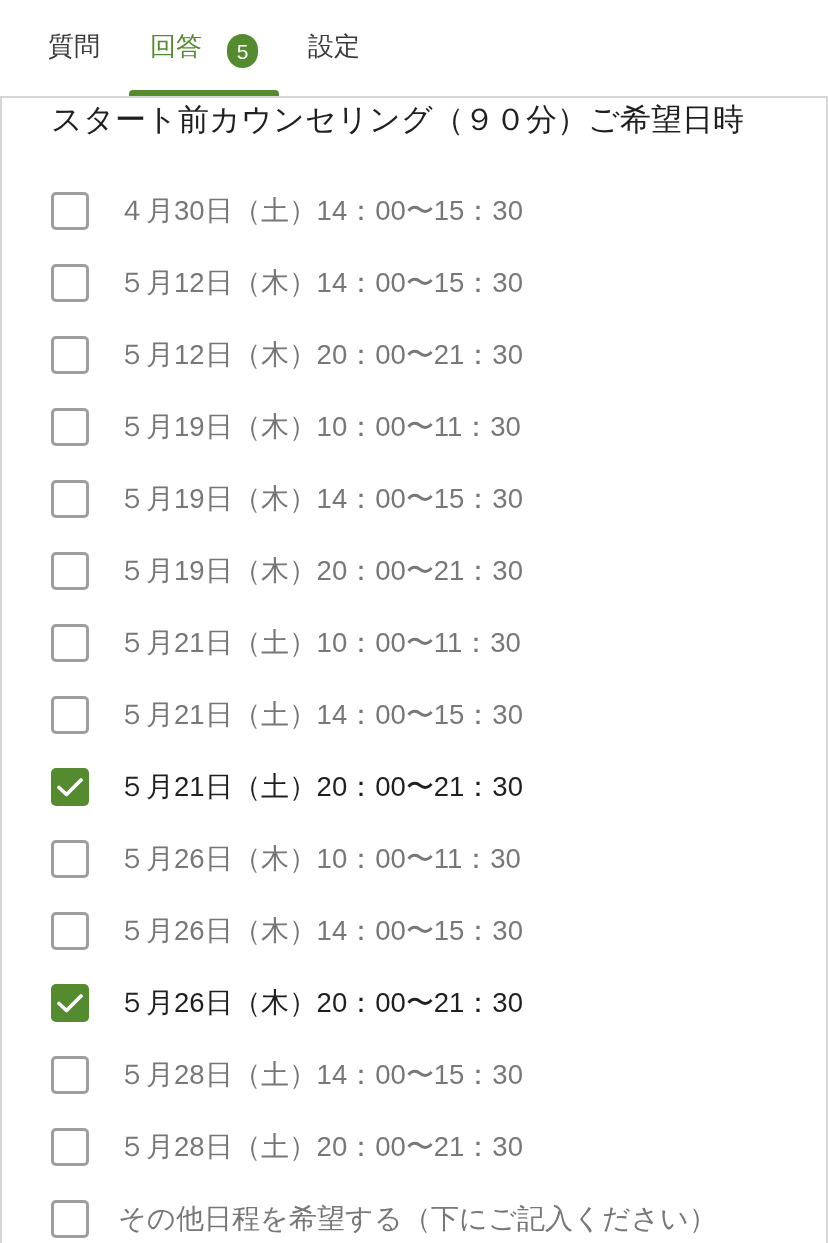  What do you see at coordinates (320, 571) in the screenshot?
I see `option-label: ５月19日（木）20：00〜21：30` at bounding box center [320, 571].